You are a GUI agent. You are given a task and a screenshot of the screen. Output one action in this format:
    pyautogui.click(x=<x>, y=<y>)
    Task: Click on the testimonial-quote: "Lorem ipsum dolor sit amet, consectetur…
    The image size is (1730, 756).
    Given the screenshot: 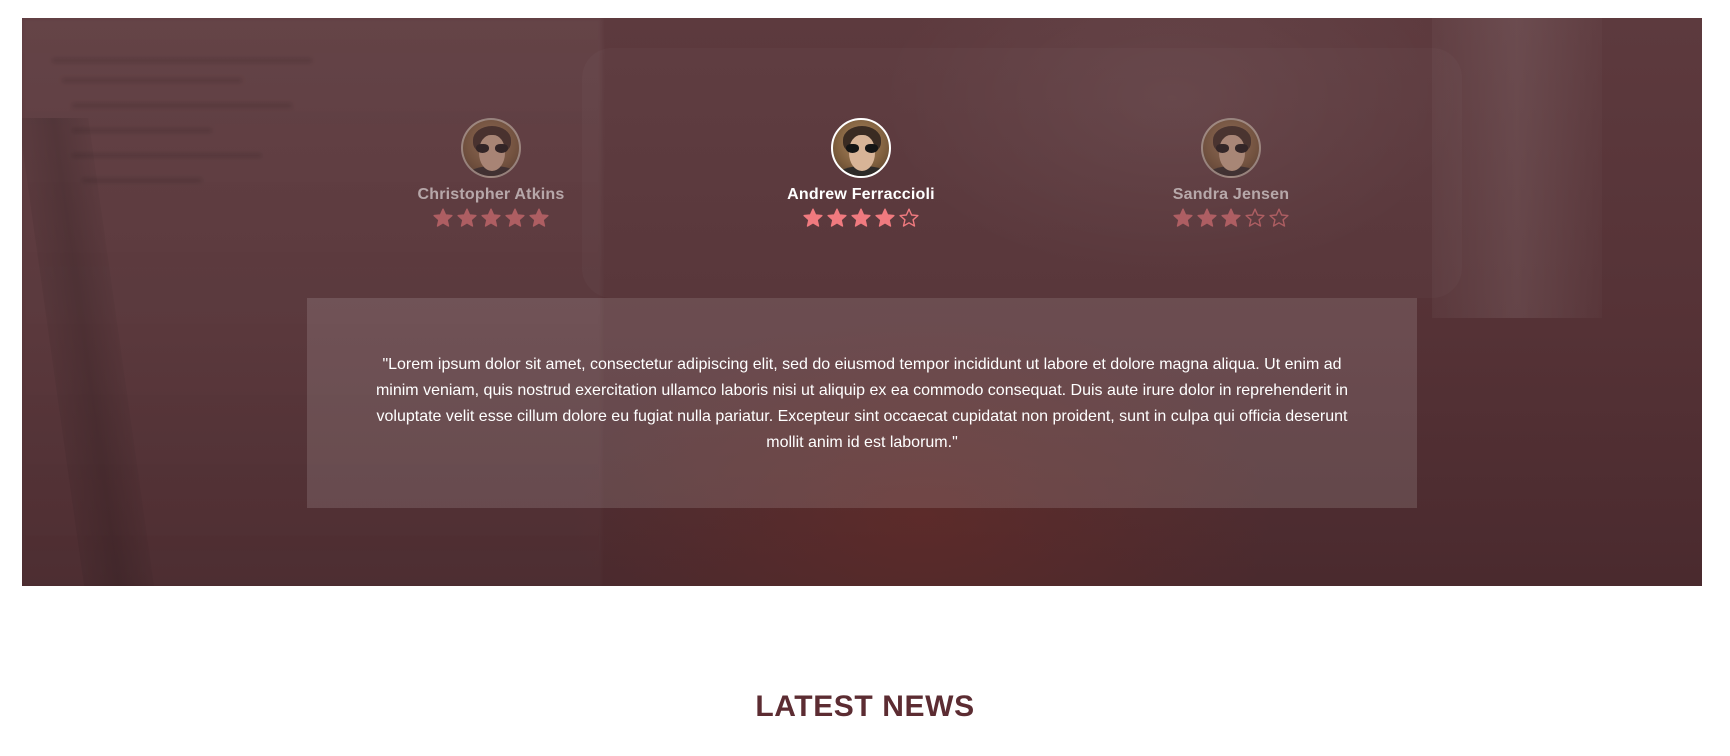 What is the action you would take?
    pyautogui.click(x=862, y=403)
    